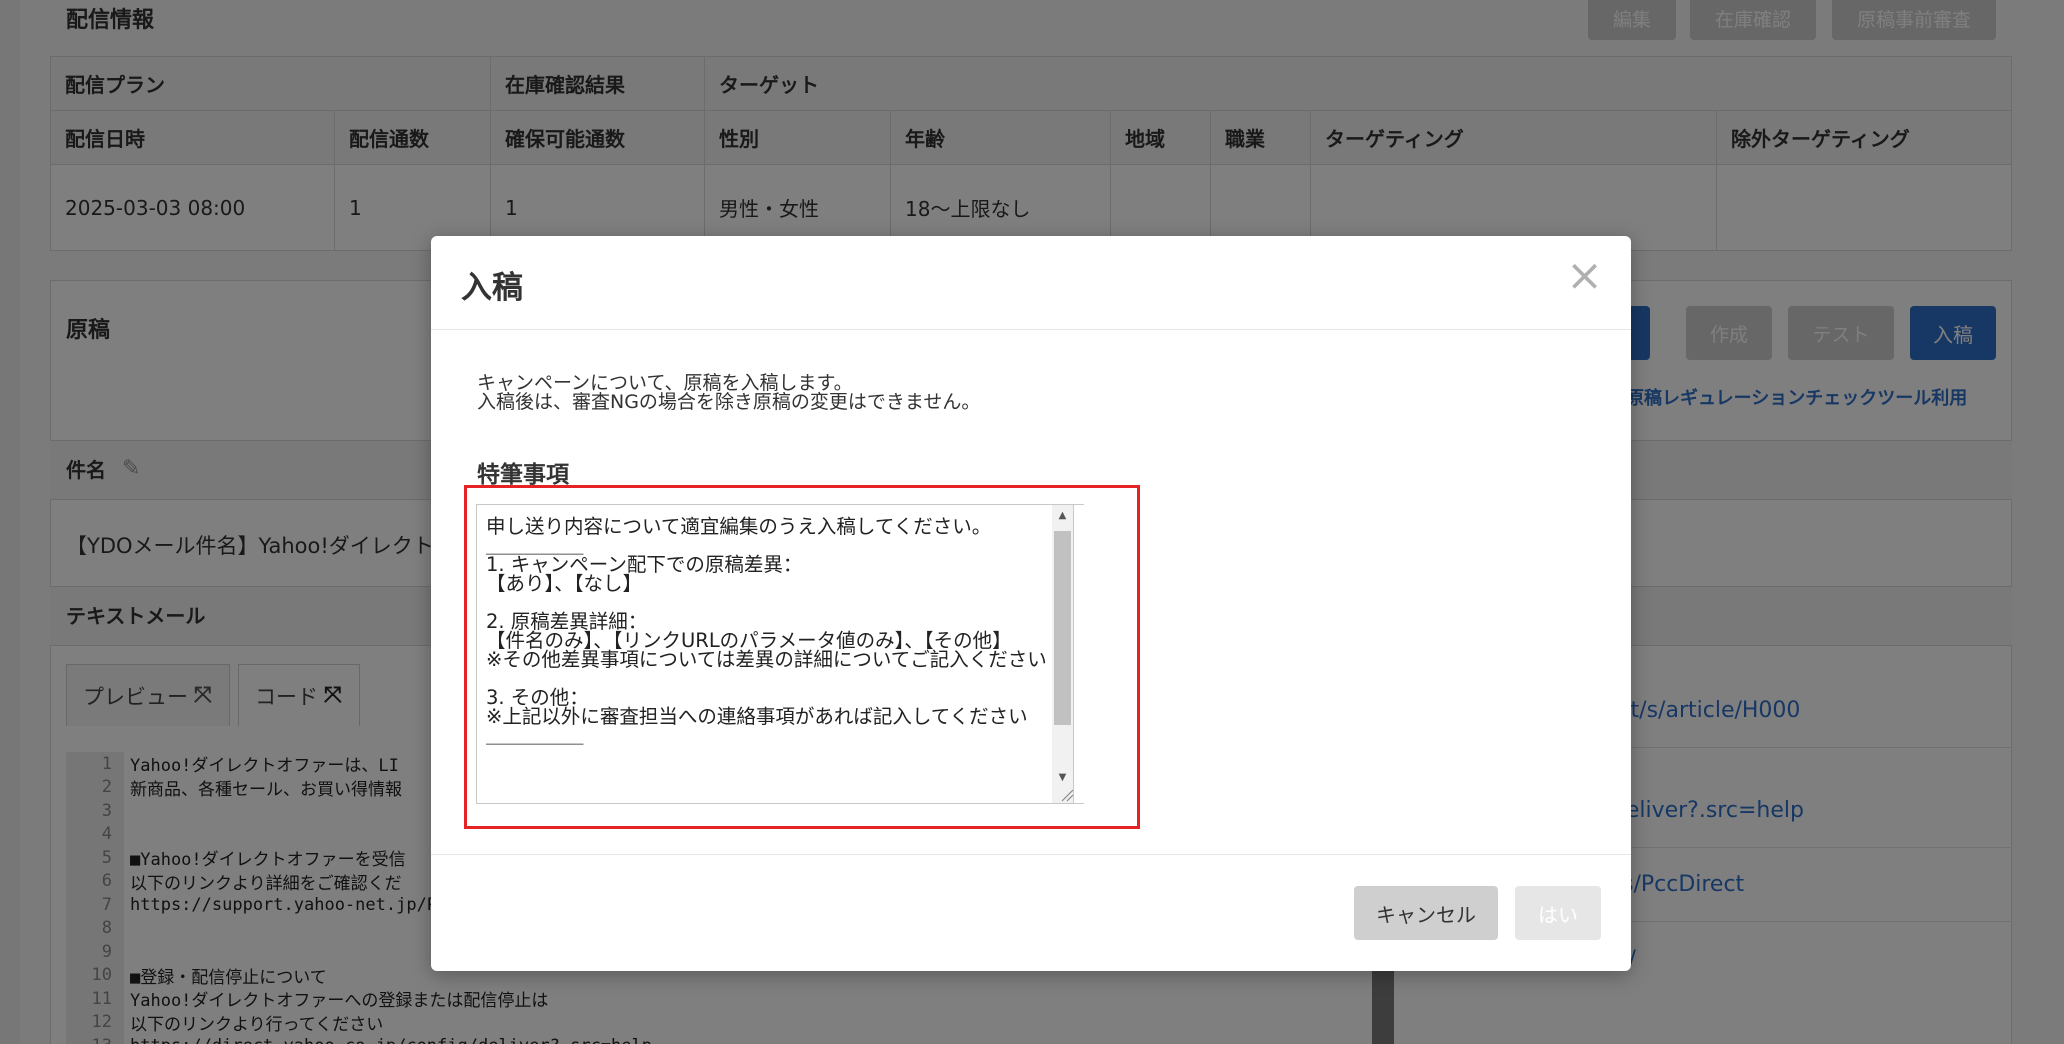 The width and height of the screenshot is (2064, 1044). Describe the element at coordinates (1067, 795) in the screenshot. I see `resize-grip-icon` at that location.